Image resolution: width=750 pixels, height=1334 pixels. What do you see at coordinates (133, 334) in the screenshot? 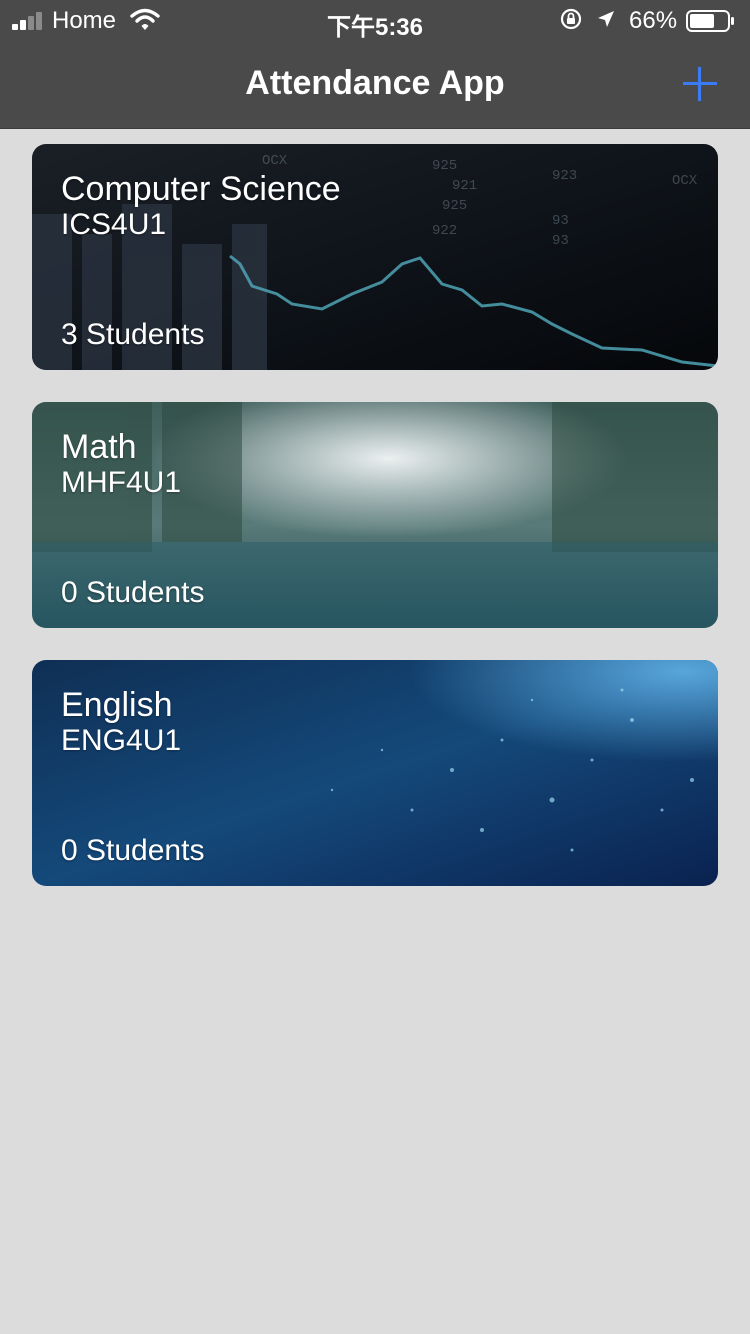
I see `student-count: 3 Students` at bounding box center [133, 334].